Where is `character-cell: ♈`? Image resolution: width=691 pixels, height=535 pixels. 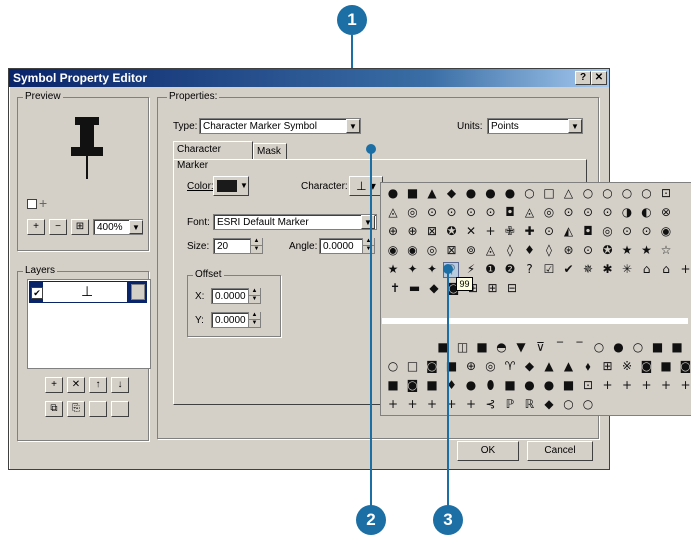
character-cell: ♈ is located at coordinates (510, 366).